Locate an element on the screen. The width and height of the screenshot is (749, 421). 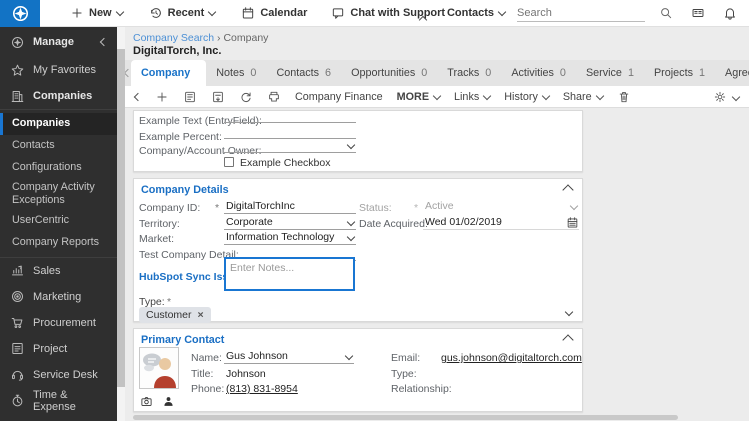
owner-dropdown is located at coordinates (290, 146).